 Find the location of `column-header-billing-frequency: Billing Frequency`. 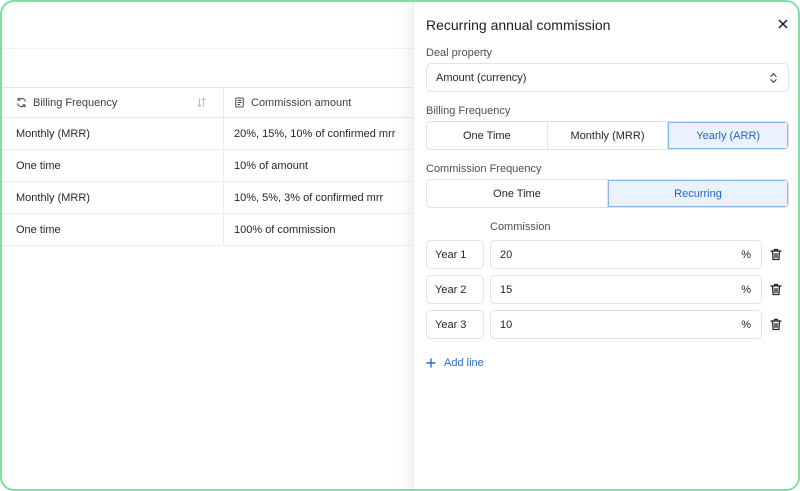

column-header-billing-frequency: Billing Frequency is located at coordinates (113, 102).